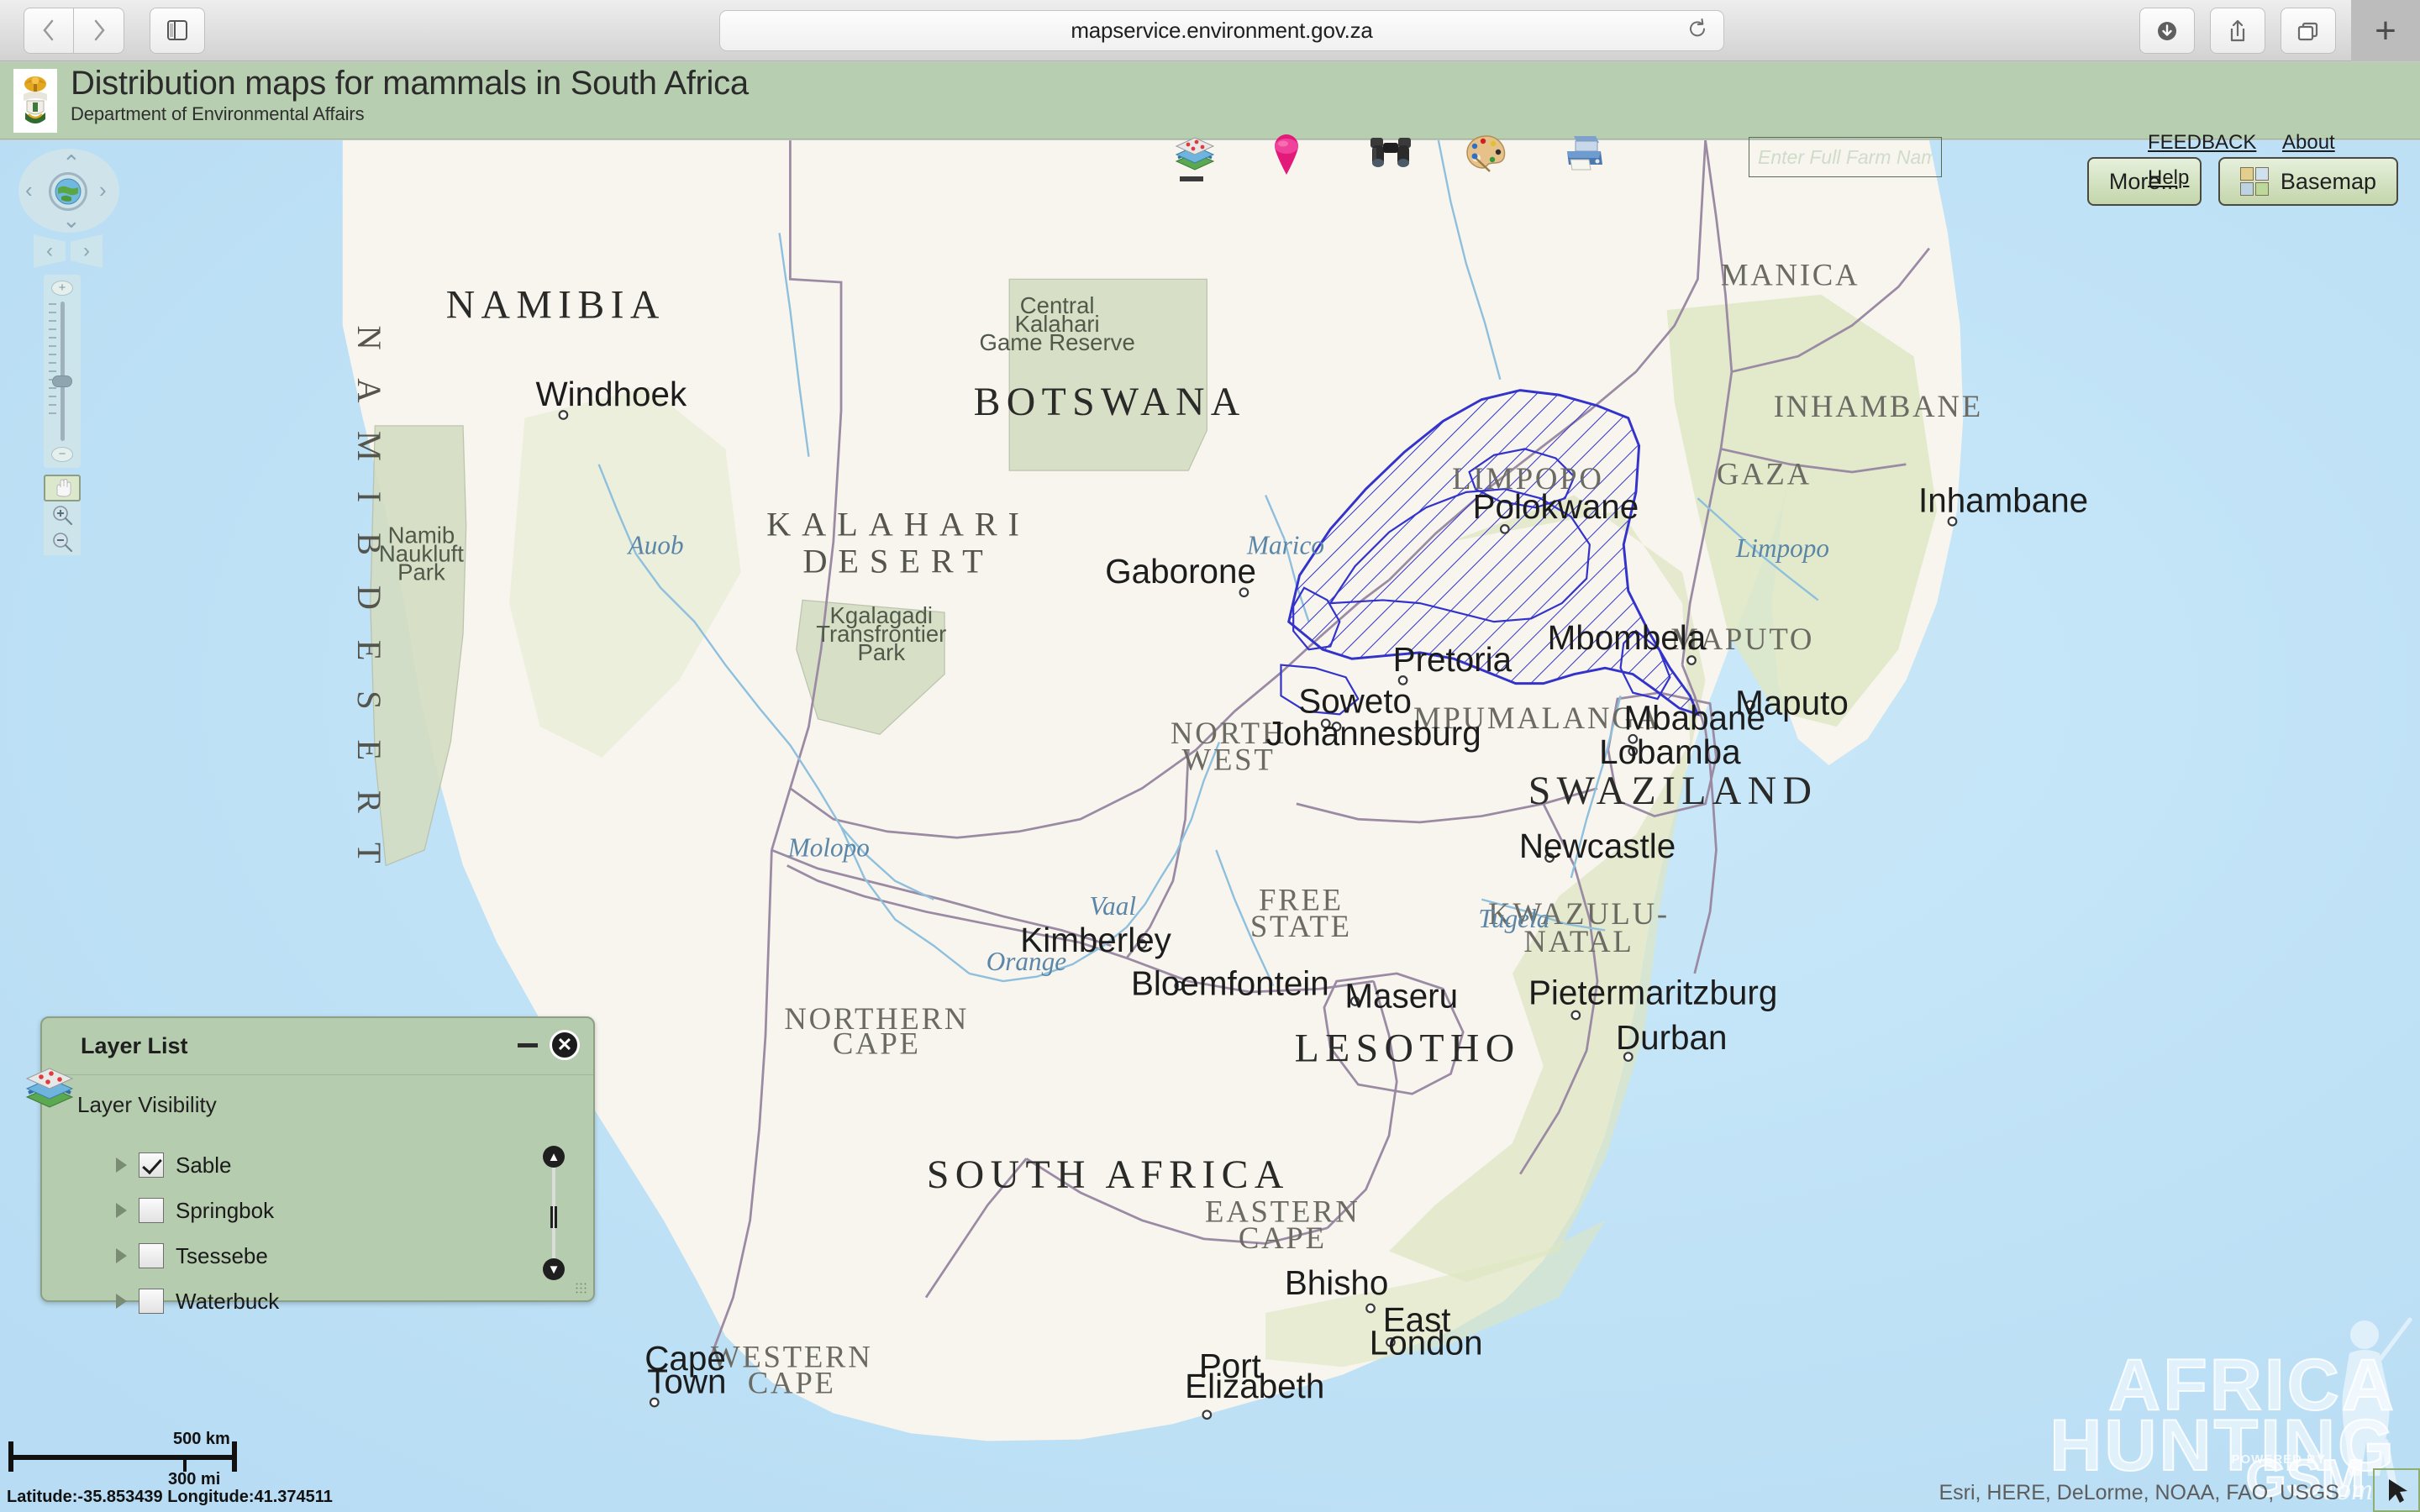  Describe the element at coordinates (1652, 993) in the screenshot. I see `map-city-label: Pietermaritzburg` at that location.